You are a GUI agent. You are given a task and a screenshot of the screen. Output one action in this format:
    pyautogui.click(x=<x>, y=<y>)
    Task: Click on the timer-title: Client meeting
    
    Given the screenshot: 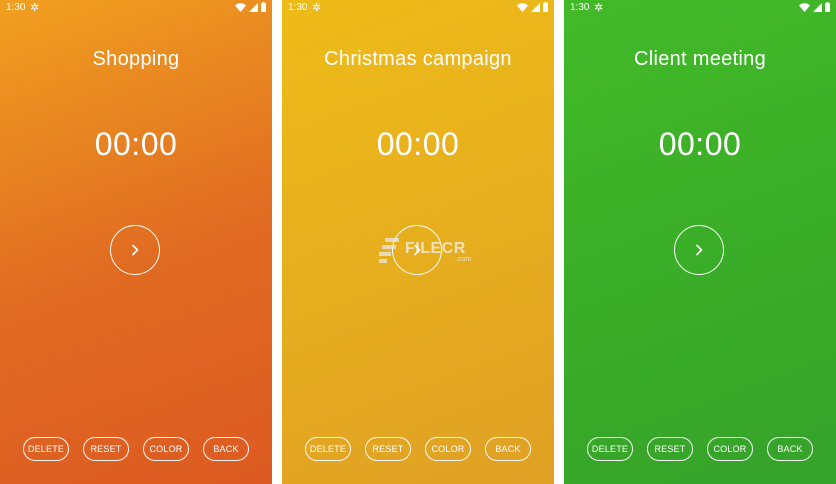 What is the action you would take?
    pyautogui.click(x=700, y=59)
    